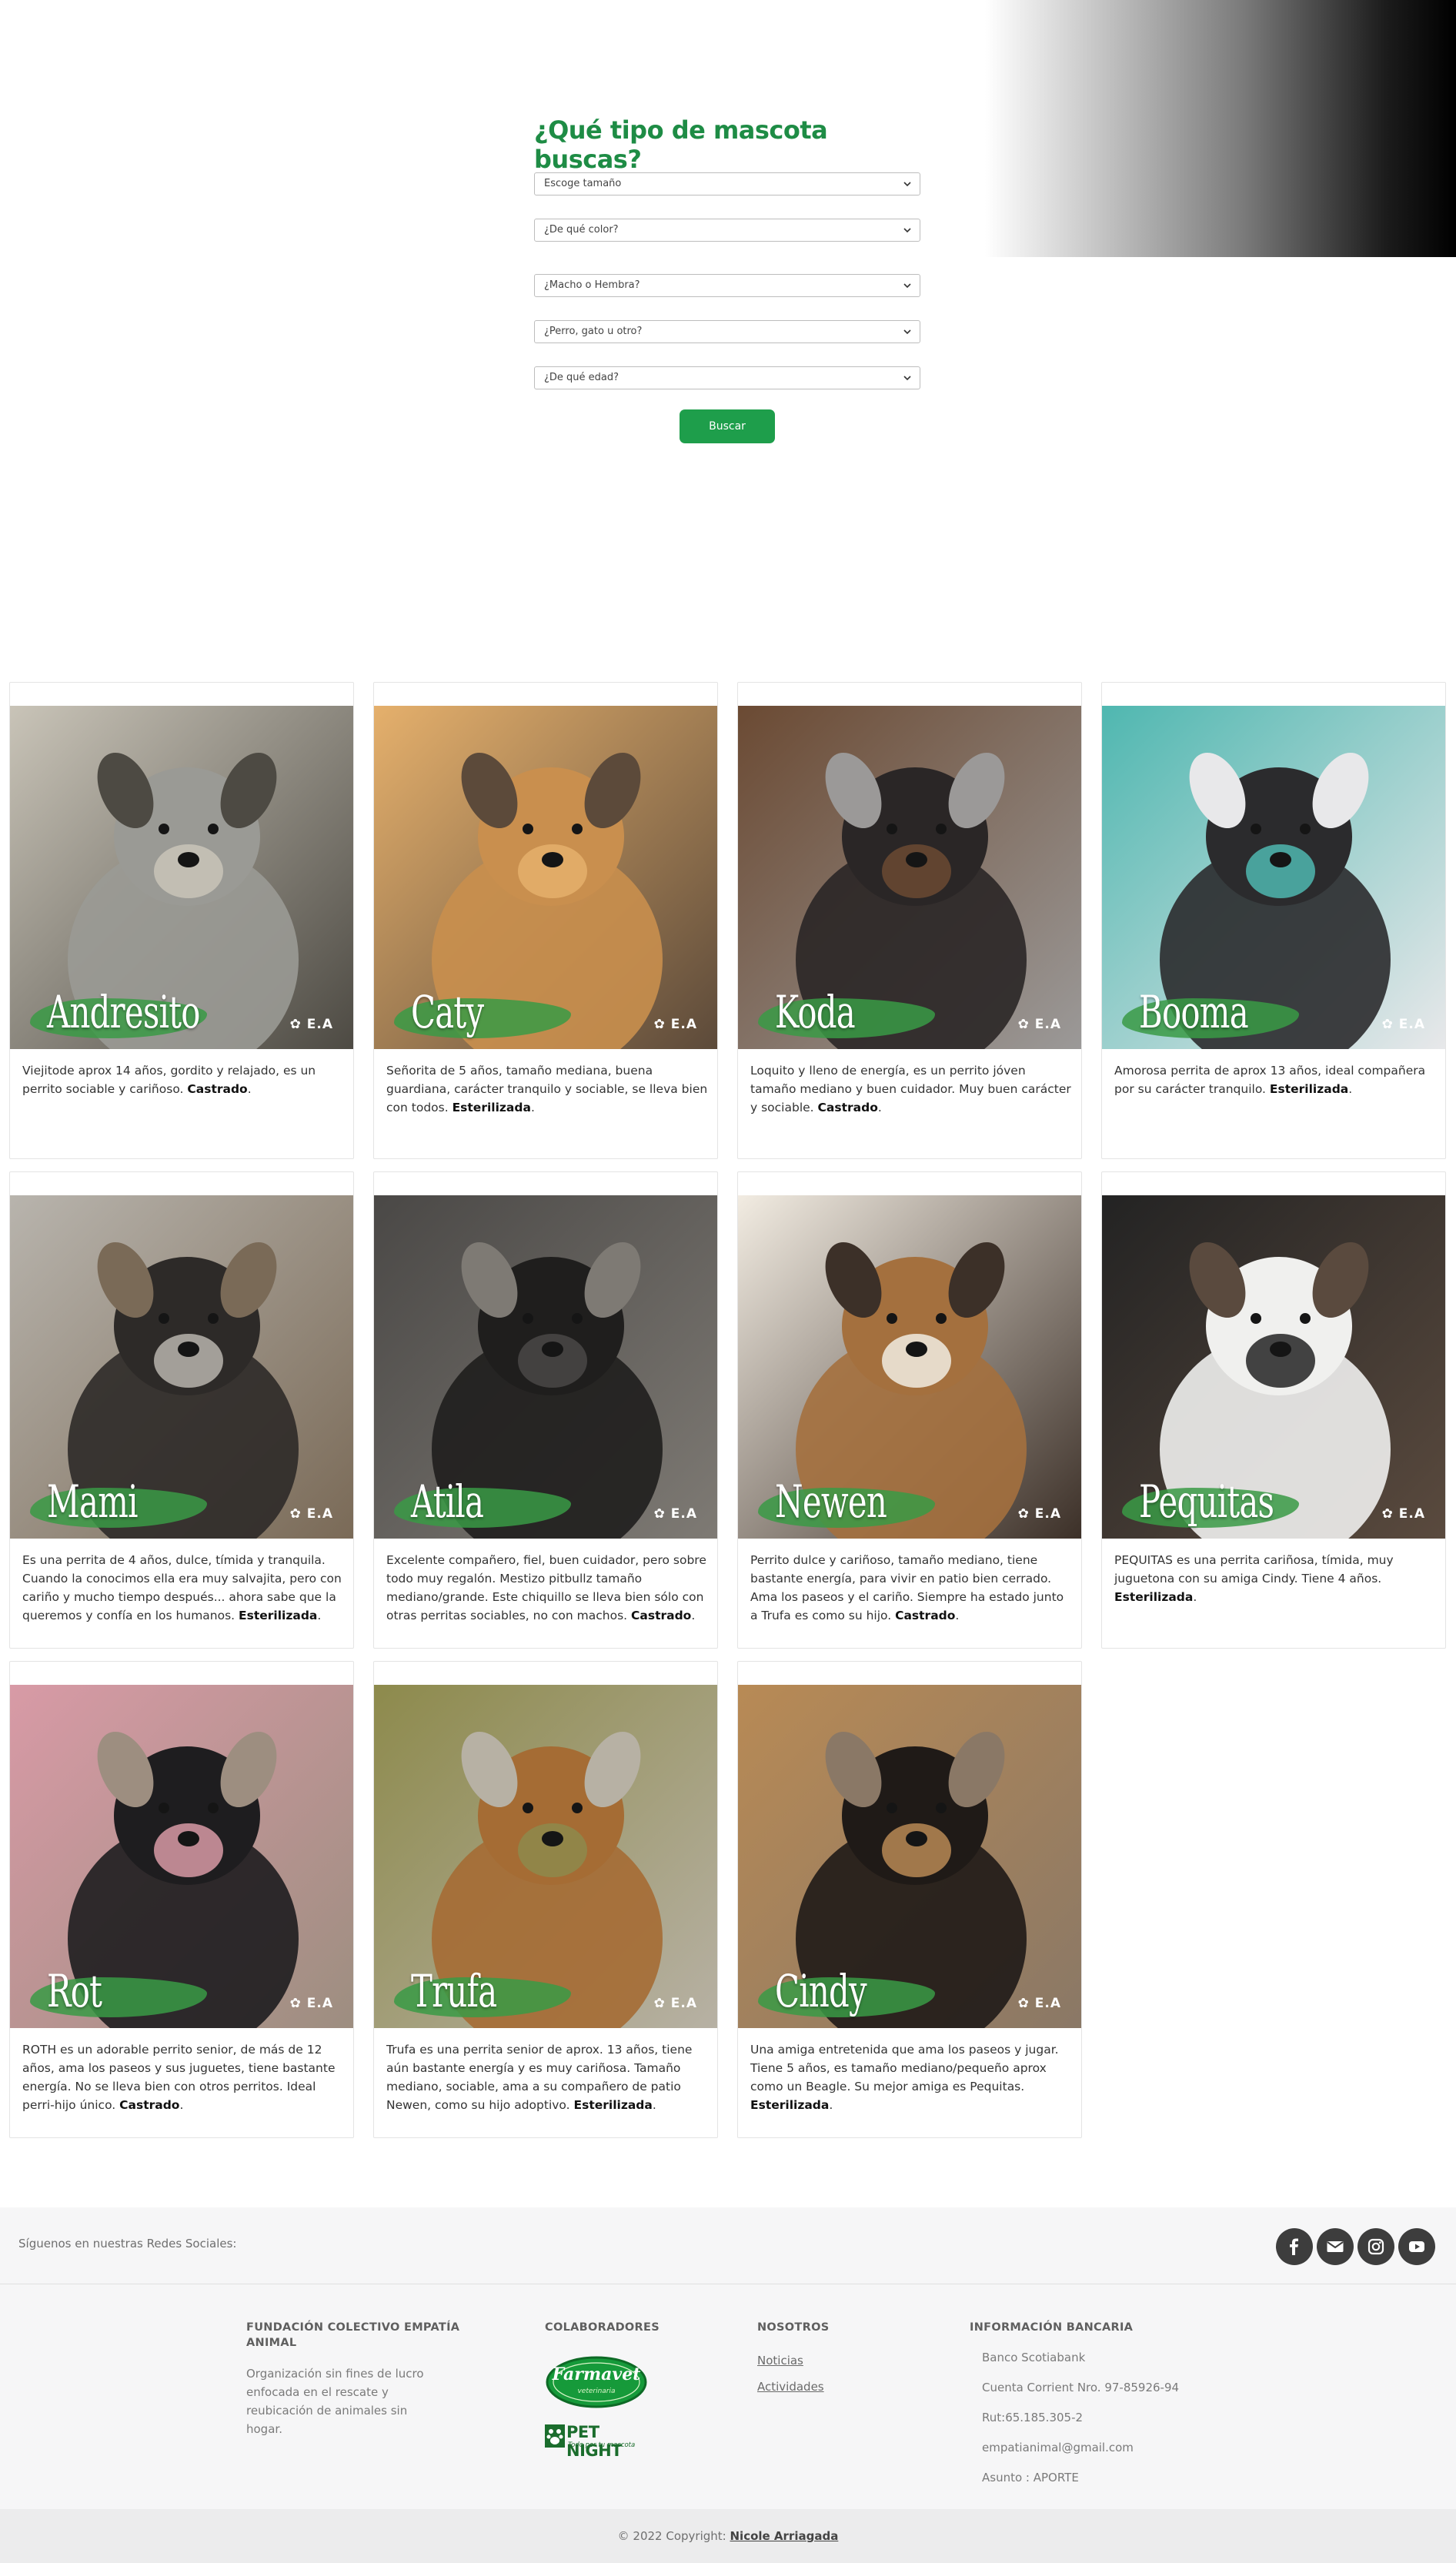 The image size is (1456, 2563). Describe the element at coordinates (1207, 1501) in the screenshot. I see `pet-name: Pequitas` at that location.